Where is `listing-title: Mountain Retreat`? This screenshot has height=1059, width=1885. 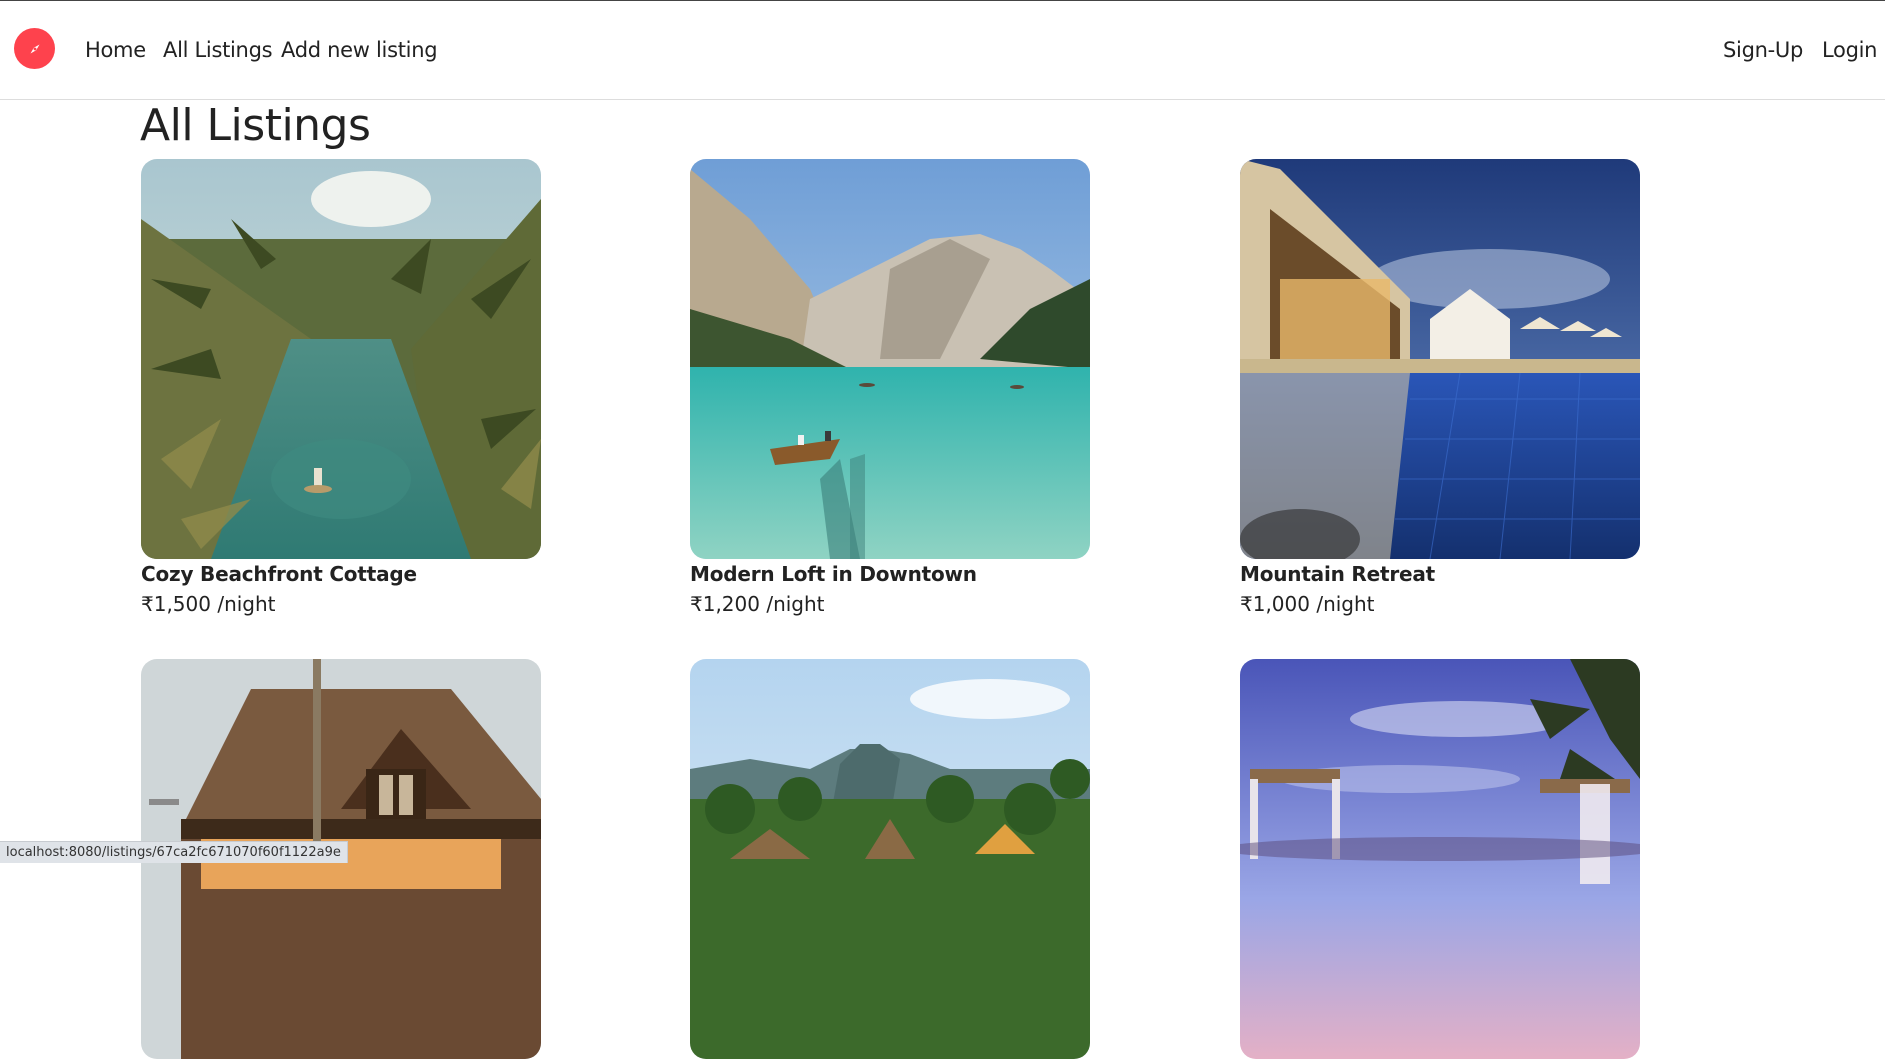 listing-title: Mountain Retreat is located at coordinates (1338, 574).